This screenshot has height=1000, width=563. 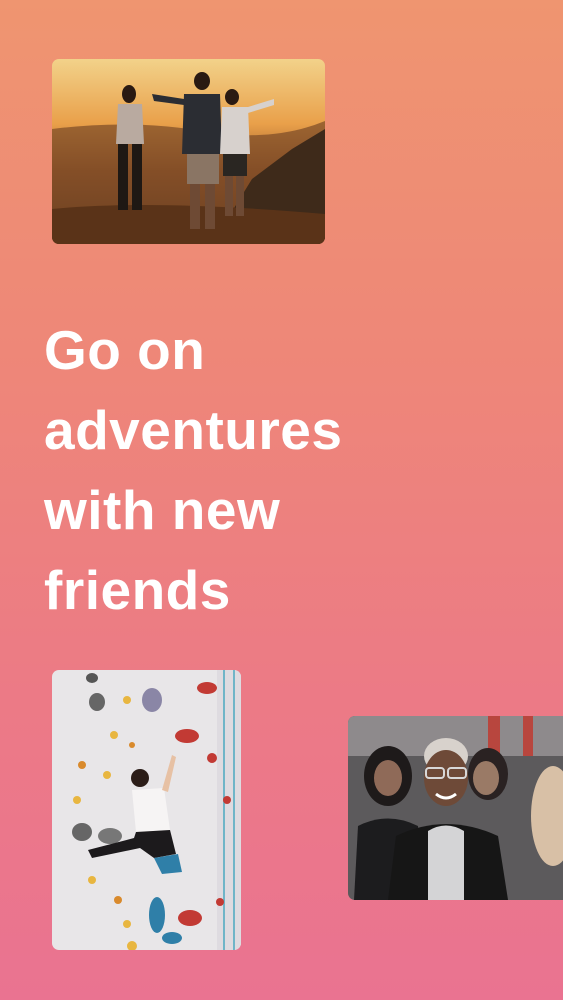 What do you see at coordinates (125, 350) in the screenshot?
I see `headline-line-1: Go on` at bounding box center [125, 350].